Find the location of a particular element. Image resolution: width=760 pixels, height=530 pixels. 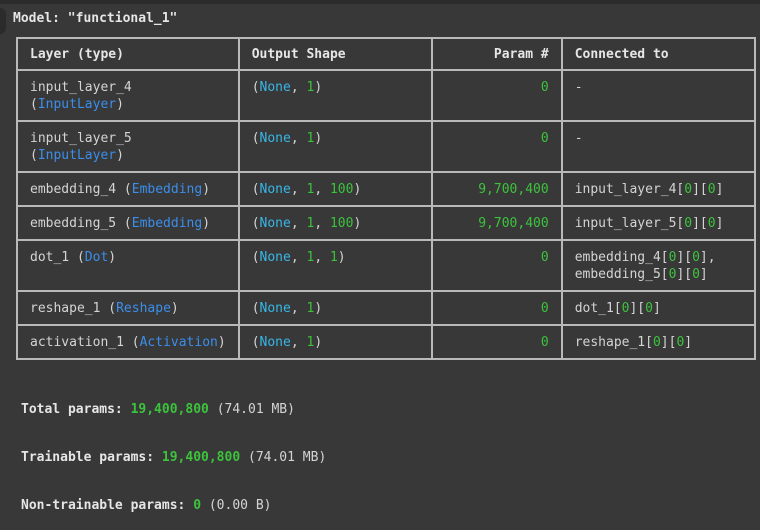

total-params-value: 19,400,800 is located at coordinates (169, 409).